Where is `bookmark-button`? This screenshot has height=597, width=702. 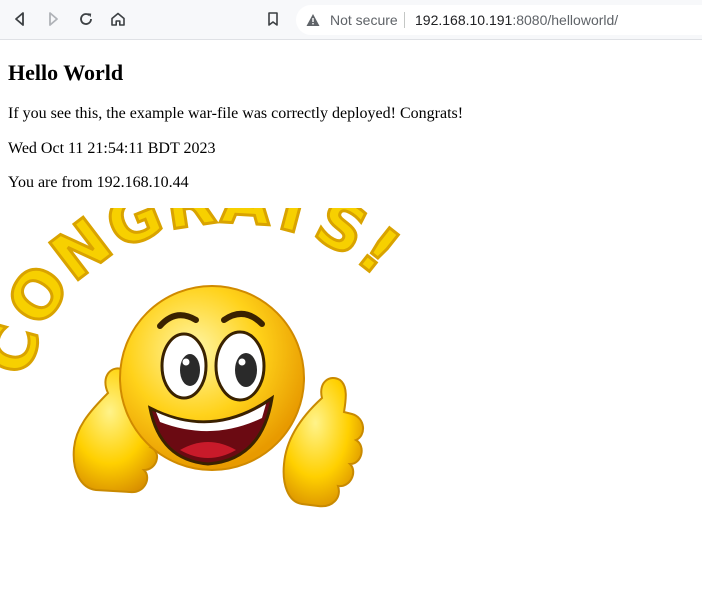
bookmark-button is located at coordinates (273, 19).